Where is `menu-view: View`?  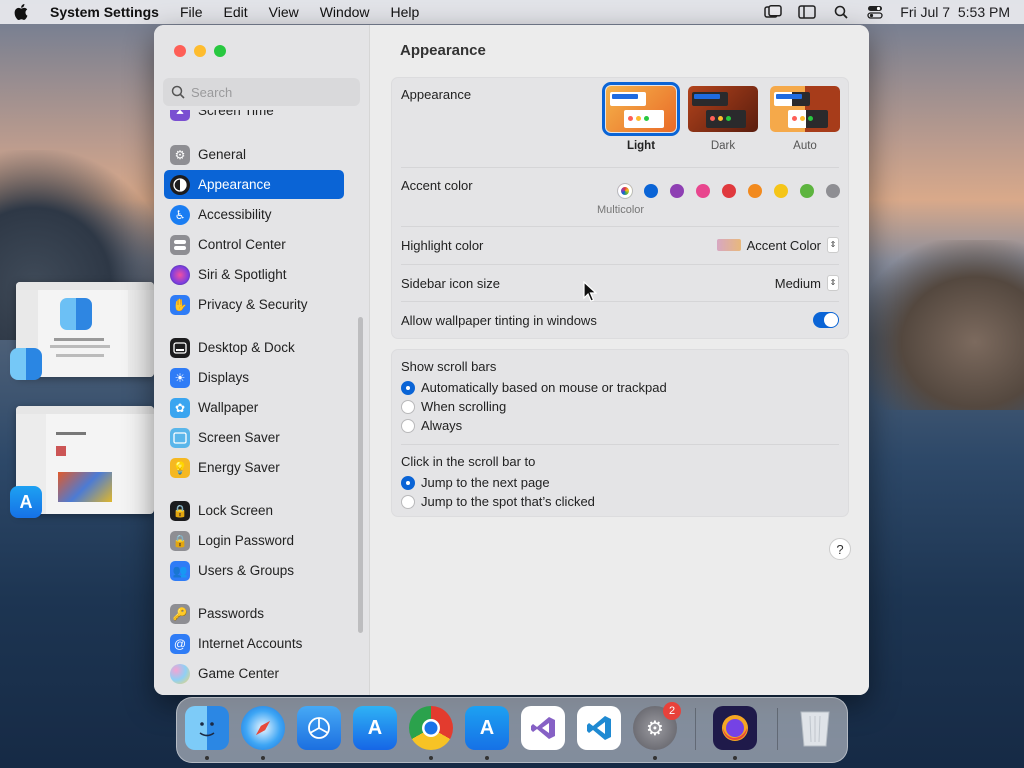 menu-view: View is located at coordinates (284, 12).